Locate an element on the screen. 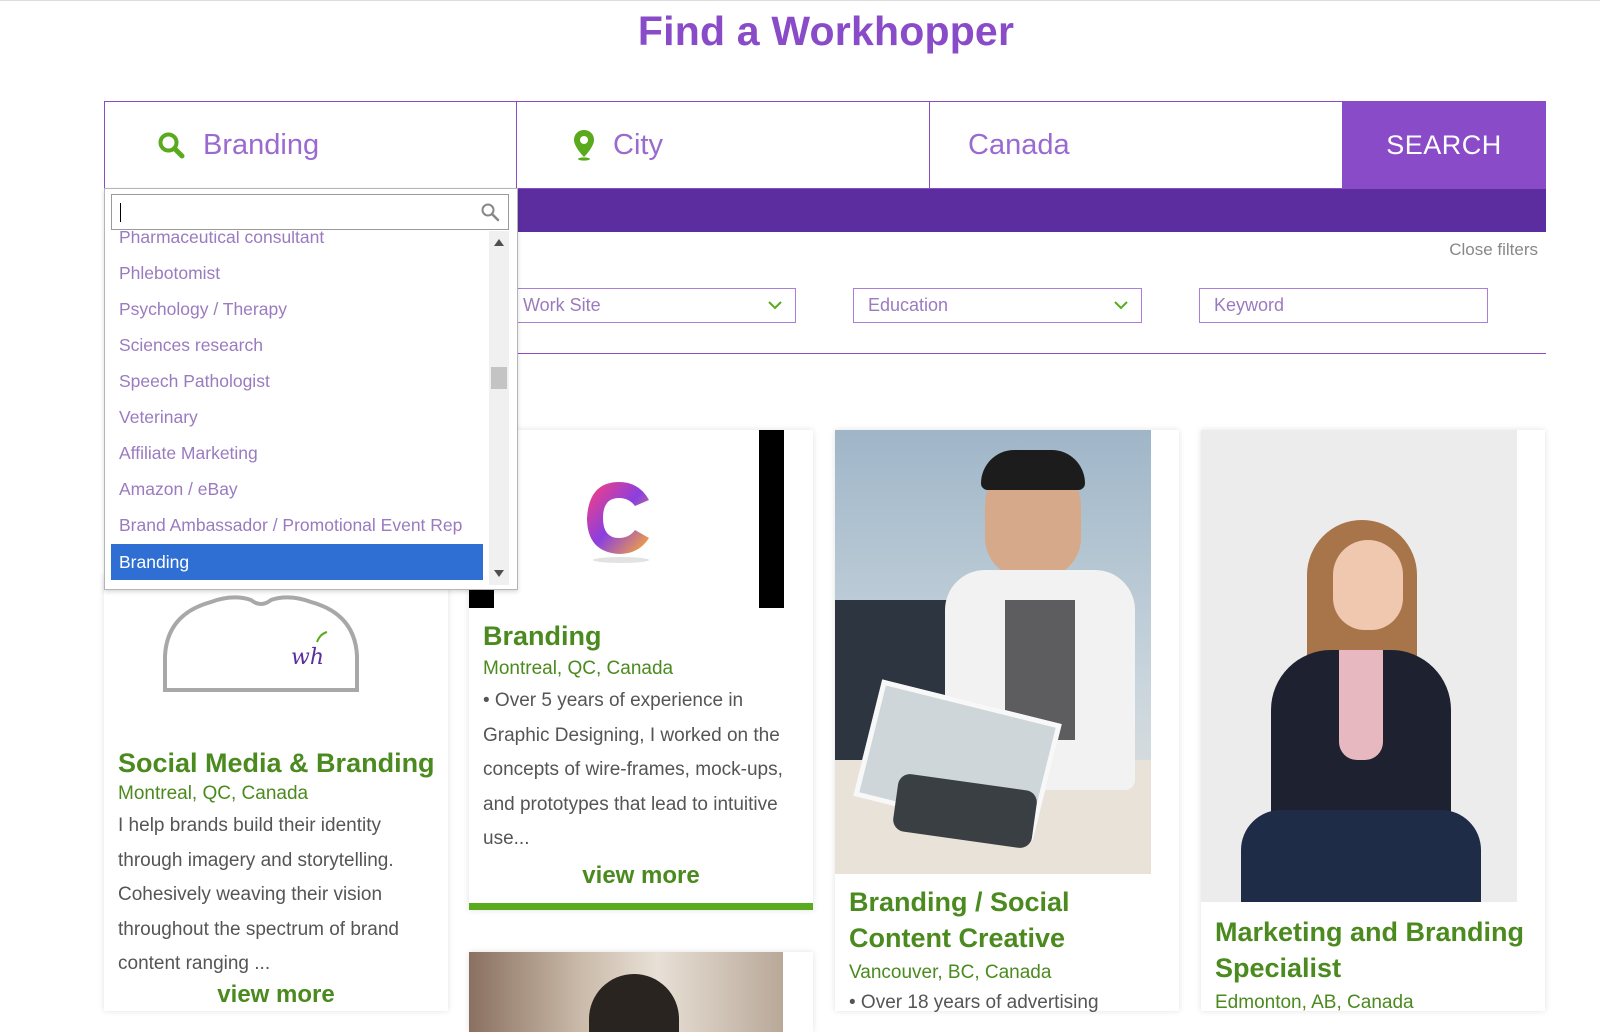 This screenshot has width=1600, height=1032. keyword-field: Branding is located at coordinates (310, 145).